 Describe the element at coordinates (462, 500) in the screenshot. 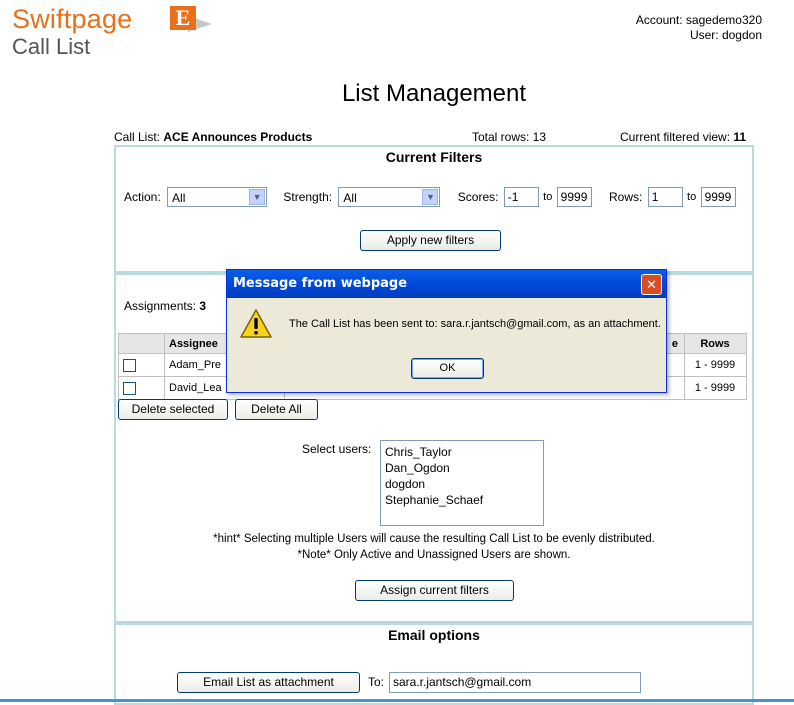

I see `user-option: Stephanie_Schaef` at that location.